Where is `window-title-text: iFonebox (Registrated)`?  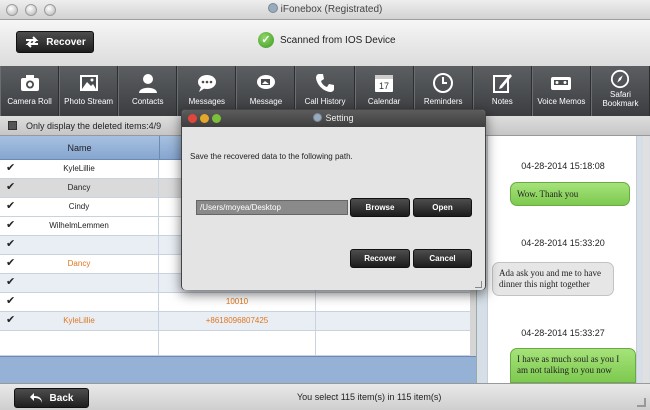
window-title-text: iFonebox (Registrated) is located at coordinates (331, 9).